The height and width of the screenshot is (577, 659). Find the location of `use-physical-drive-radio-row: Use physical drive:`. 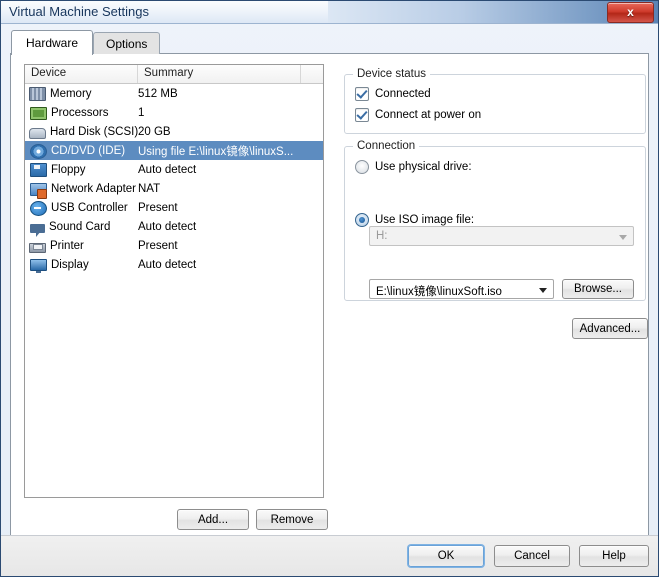

use-physical-drive-radio-row: Use physical drive: is located at coordinates (413, 167).